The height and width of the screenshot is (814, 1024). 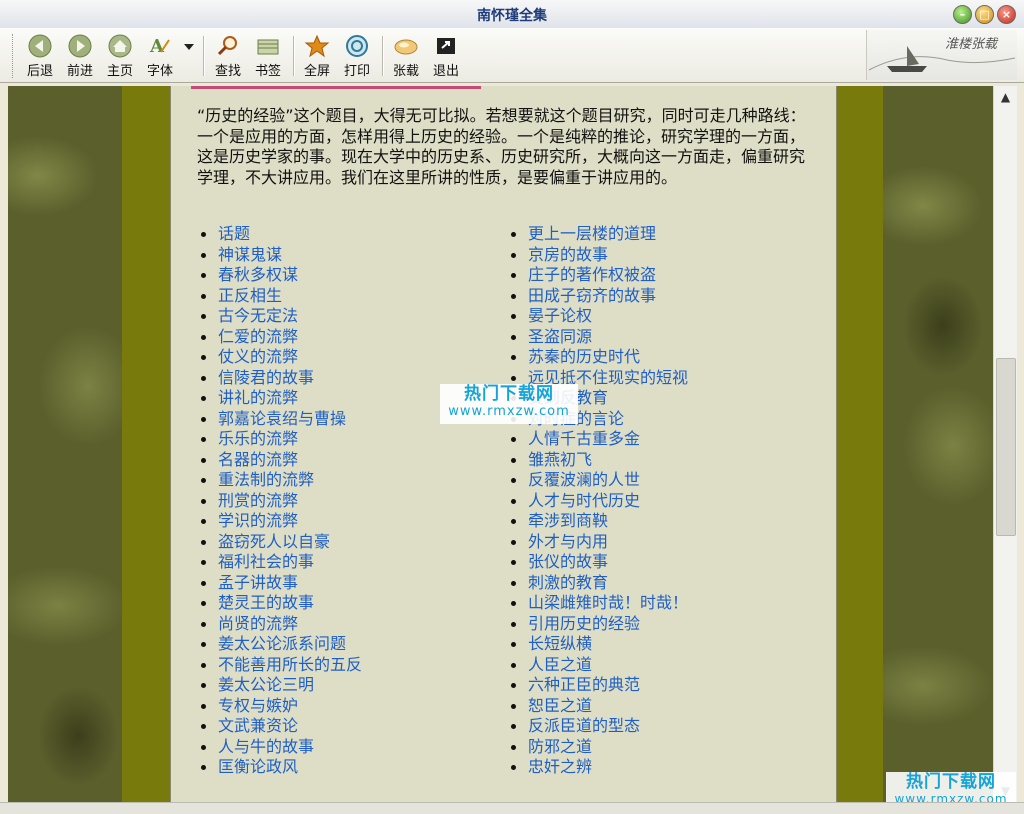 What do you see at coordinates (568, 541) in the screenshot?
I see `chapter-link: 外才与内用` at bounding box center [568, 541].